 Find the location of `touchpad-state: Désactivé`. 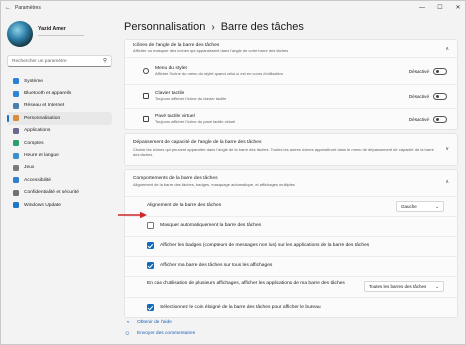

touchpad-state: Désactivé is located at coordinates (418, 119).